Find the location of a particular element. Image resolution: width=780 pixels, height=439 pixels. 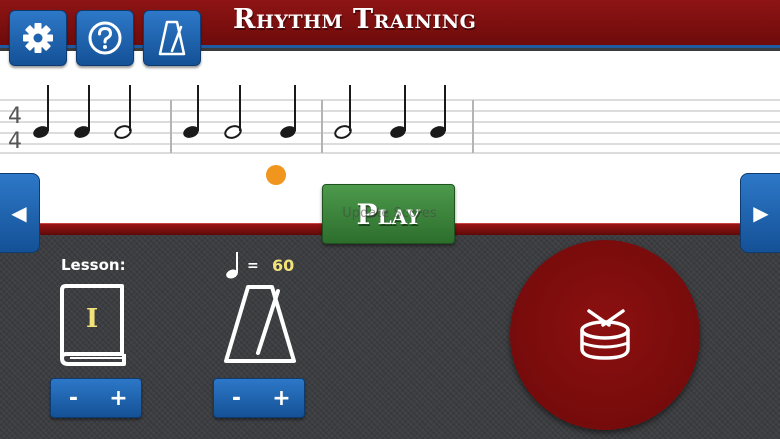

metronome-large-icon is located at coordinates (260, 324).